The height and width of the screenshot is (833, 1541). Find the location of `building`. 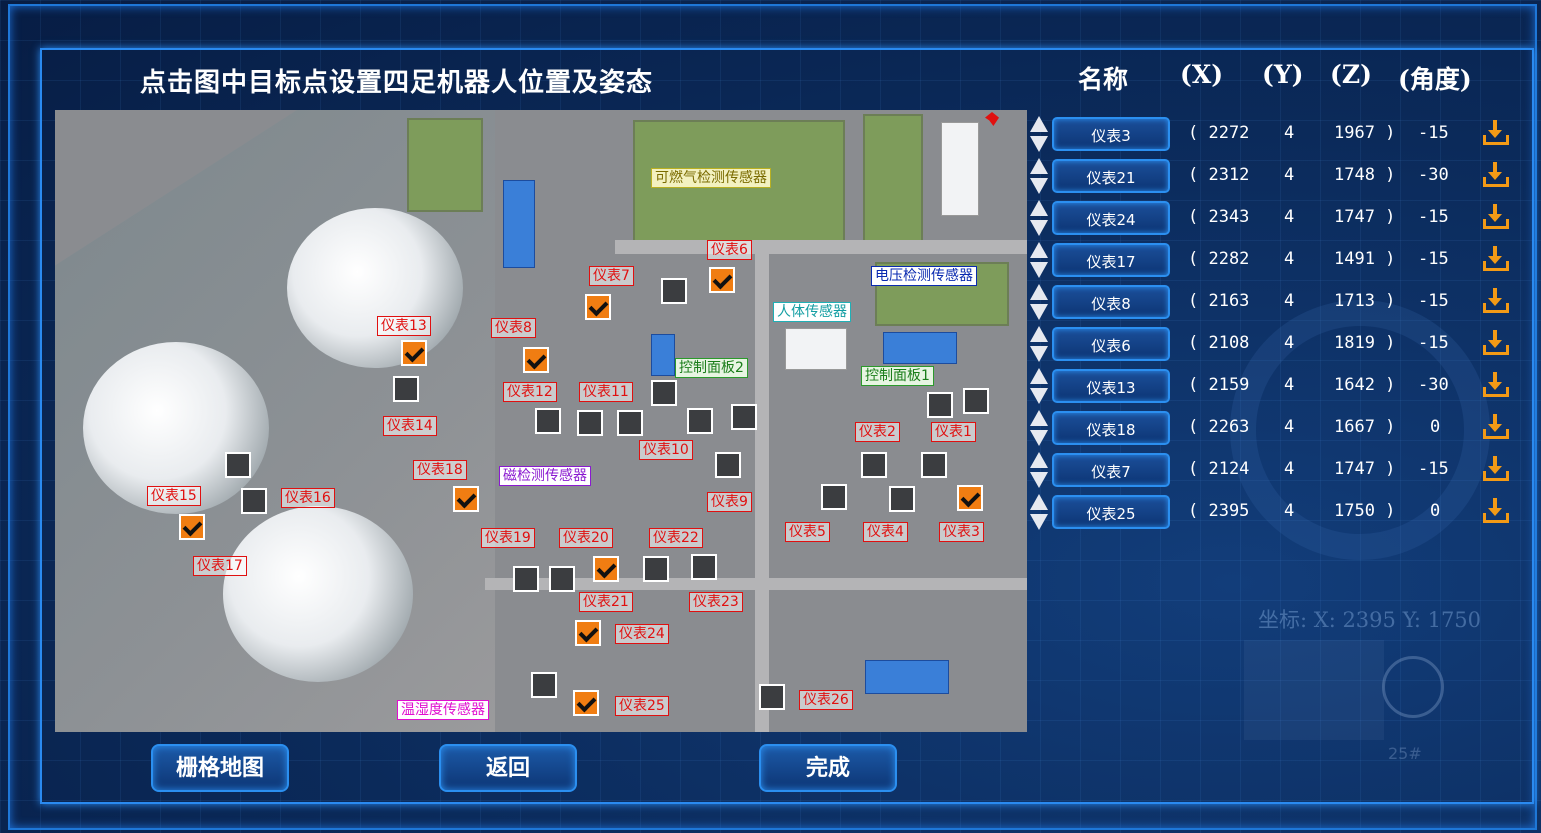

building is located at coordinates (519, 224).